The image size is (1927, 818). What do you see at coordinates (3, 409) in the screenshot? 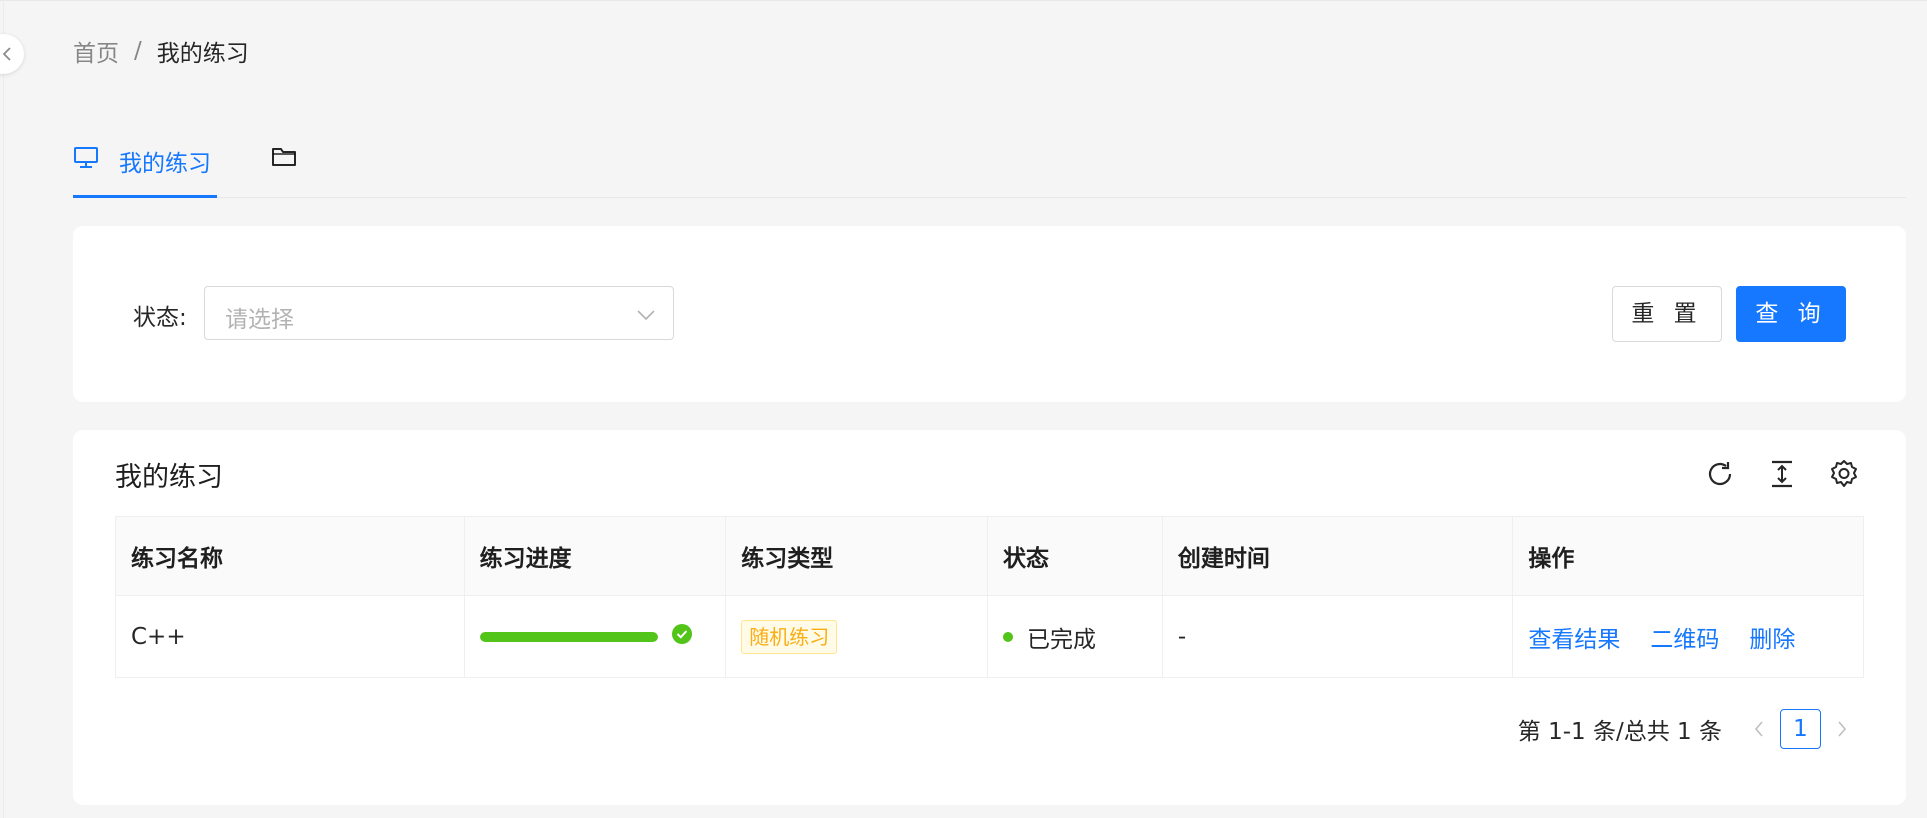
I see `sidebar-edge` at bounding box center [3, 409].